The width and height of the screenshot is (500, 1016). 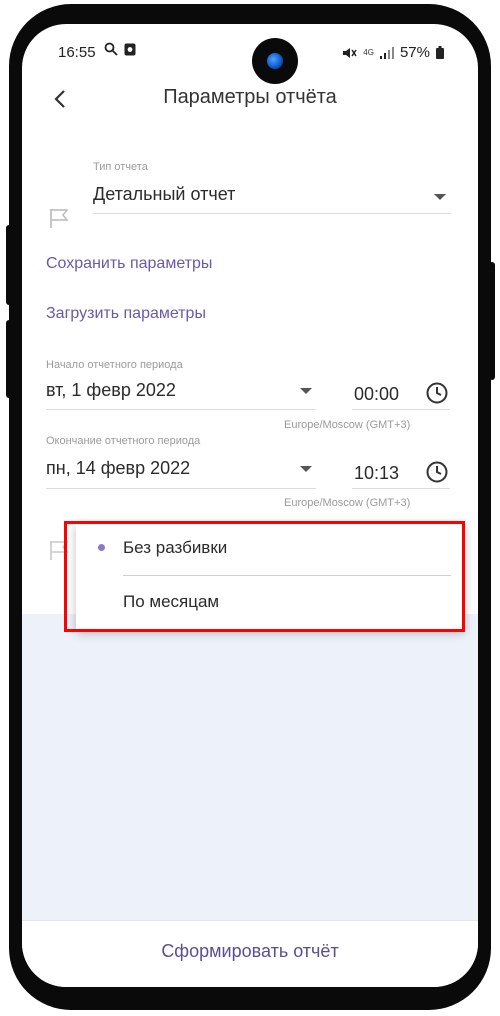 I want to click on selected-indicator, so click(x=101, y=547).